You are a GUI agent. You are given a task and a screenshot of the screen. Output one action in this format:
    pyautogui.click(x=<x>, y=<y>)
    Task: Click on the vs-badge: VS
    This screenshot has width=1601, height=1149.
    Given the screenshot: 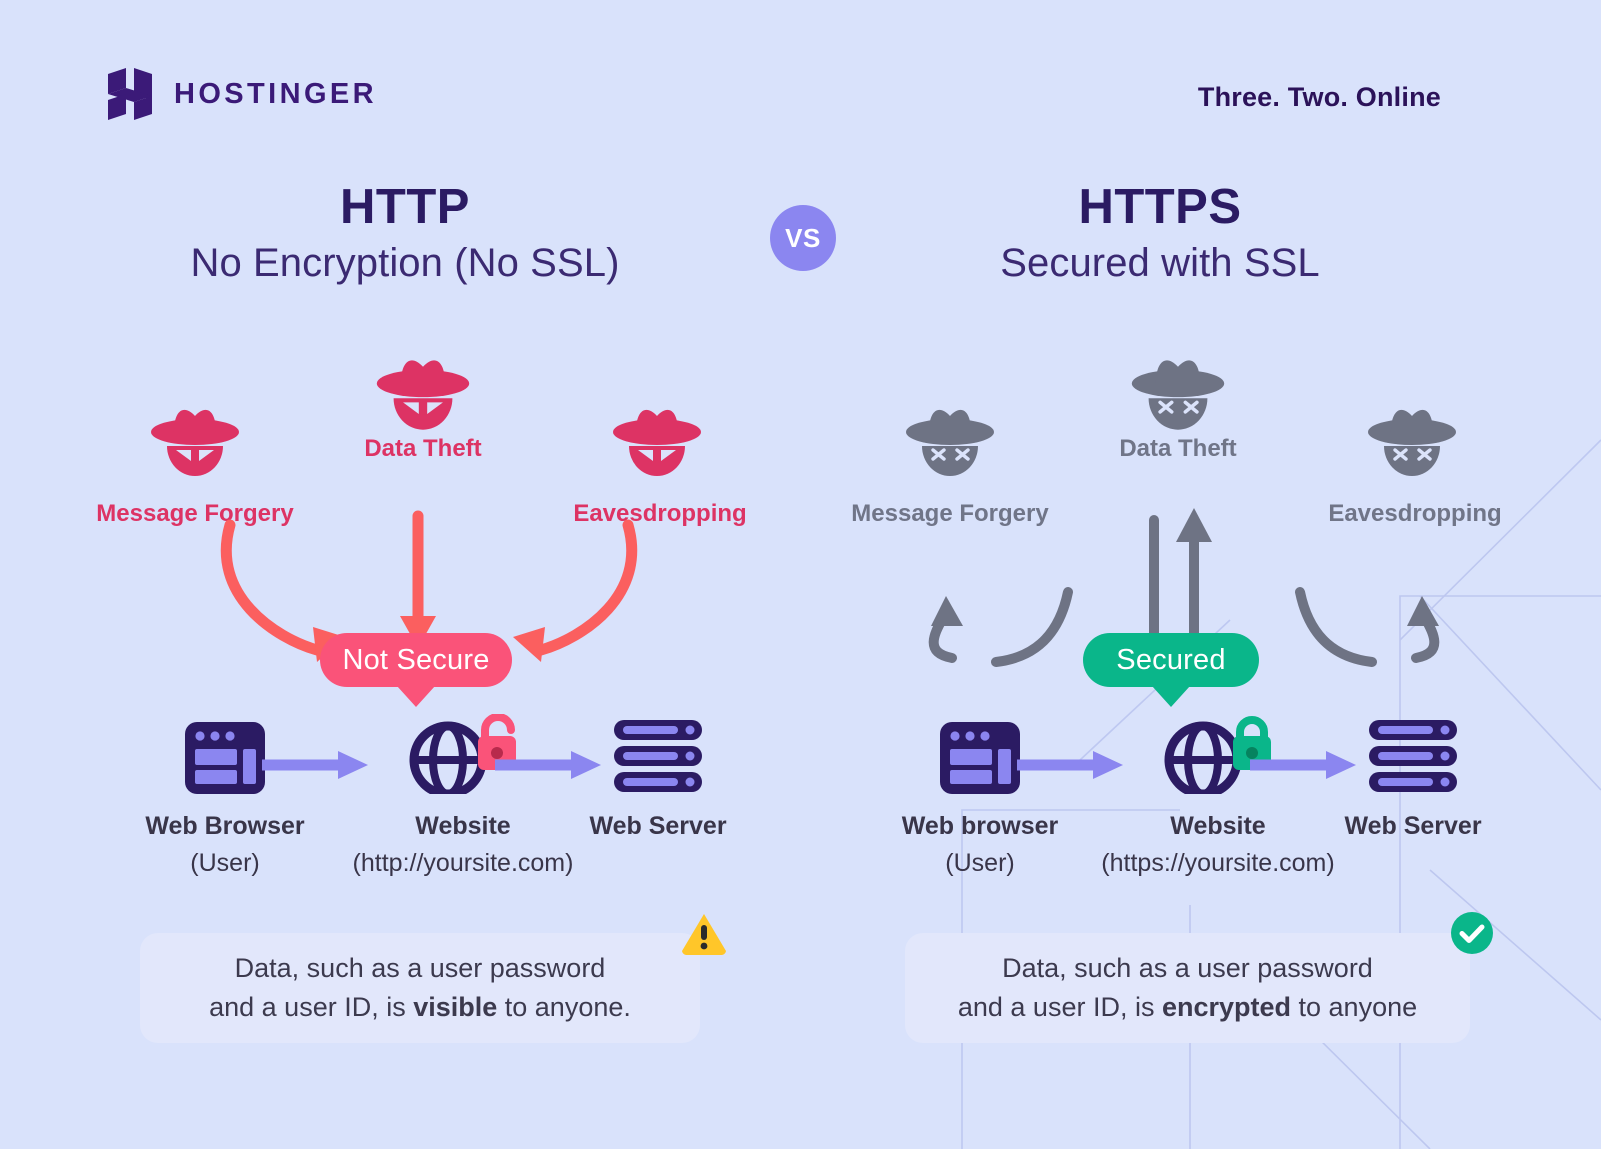 What is the action you would take?
    pyautogui.click(x=803, y=238)
    